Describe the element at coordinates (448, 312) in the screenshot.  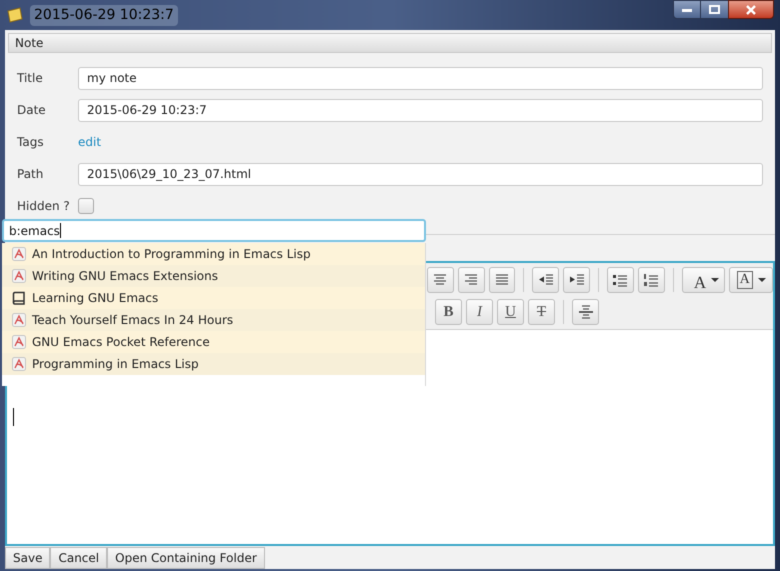
I see `bold-button: B` at that location.